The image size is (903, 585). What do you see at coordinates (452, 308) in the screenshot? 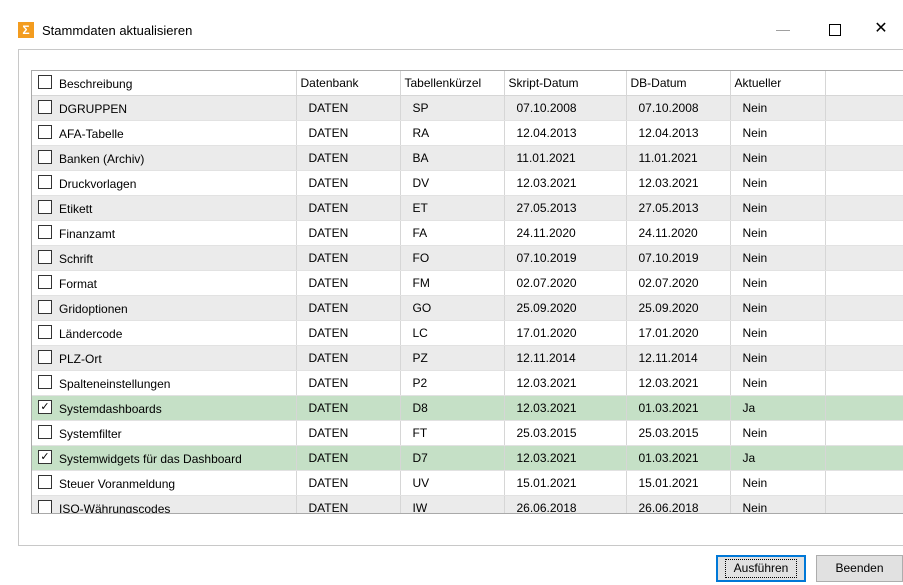
I see `cell-tabellenkuerzel: GO` at bounding box center [452, 308].